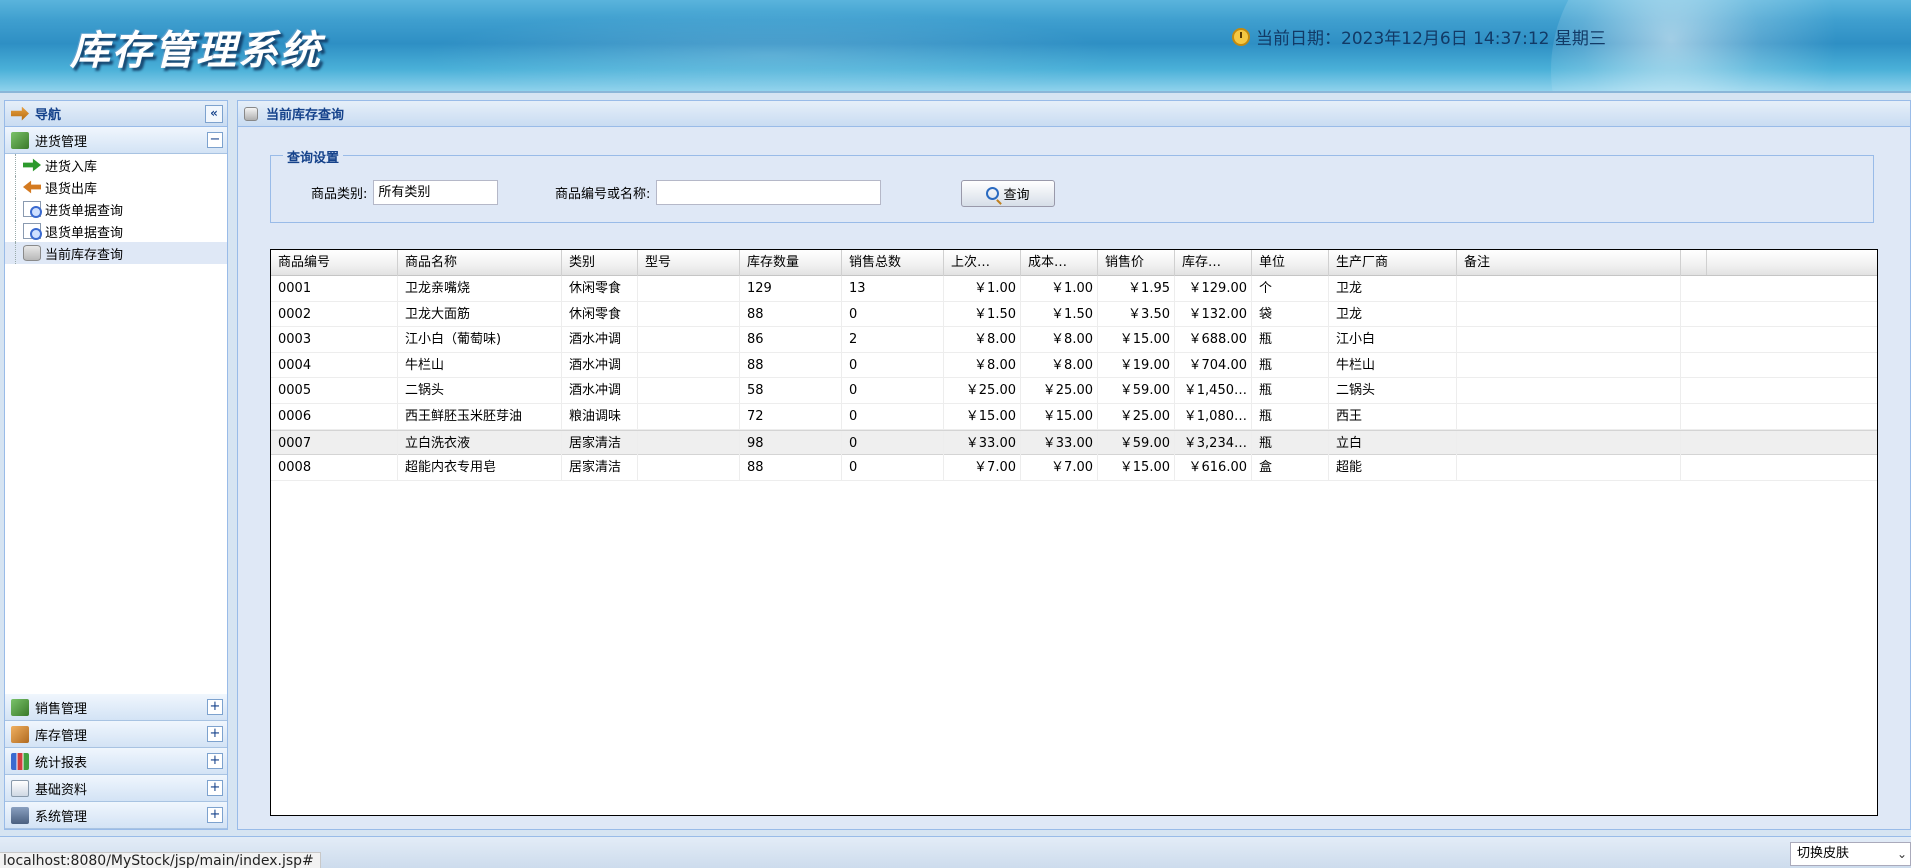 The image size is (1911, 868). Describe the element at coordinates (1072, 185) in the screenshot. I see `query-settings: 查询设置 商品类别: 所有类别 商品编号或名称: 查询` at that location.